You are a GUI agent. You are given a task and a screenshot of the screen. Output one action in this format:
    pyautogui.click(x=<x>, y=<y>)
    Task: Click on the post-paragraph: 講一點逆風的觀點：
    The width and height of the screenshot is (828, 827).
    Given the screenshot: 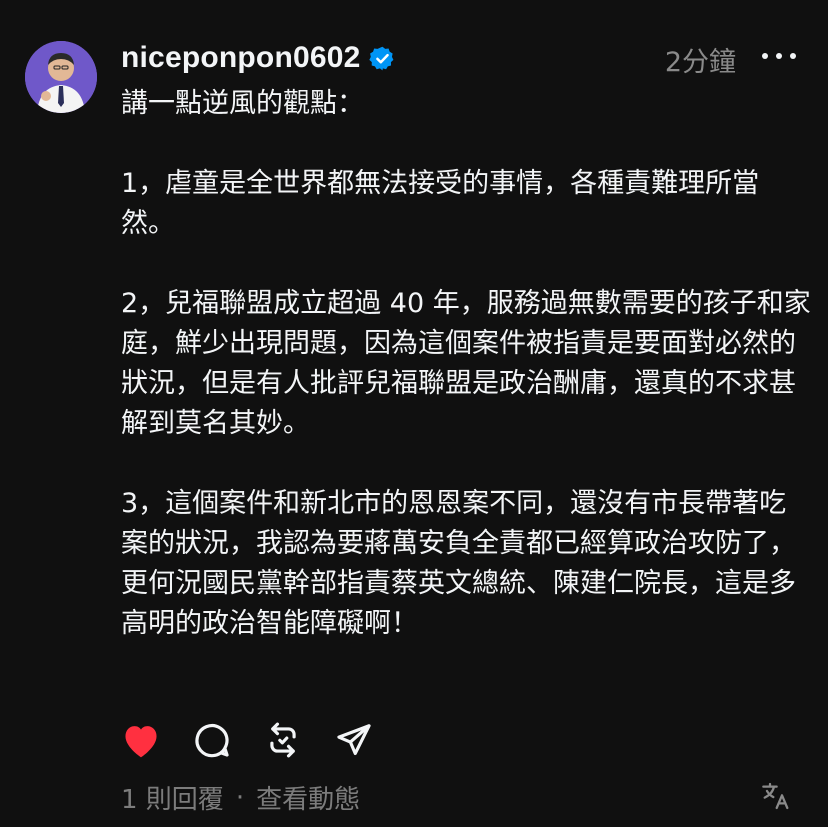 What is the action you would take?
    pyautogui.click(x=242, y=103)
    